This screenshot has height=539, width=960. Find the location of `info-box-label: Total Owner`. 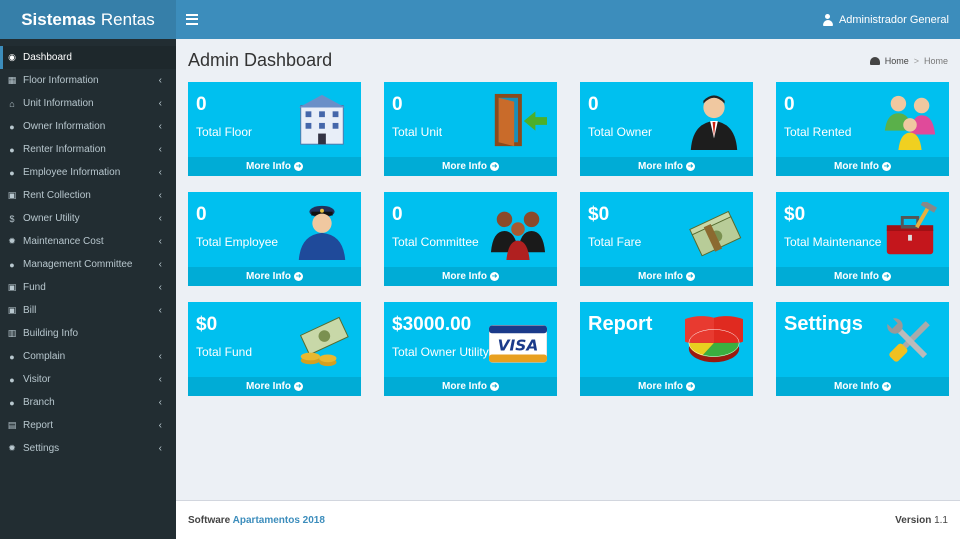

info-box-label: Total Owner is located at coordinates (620, 132).